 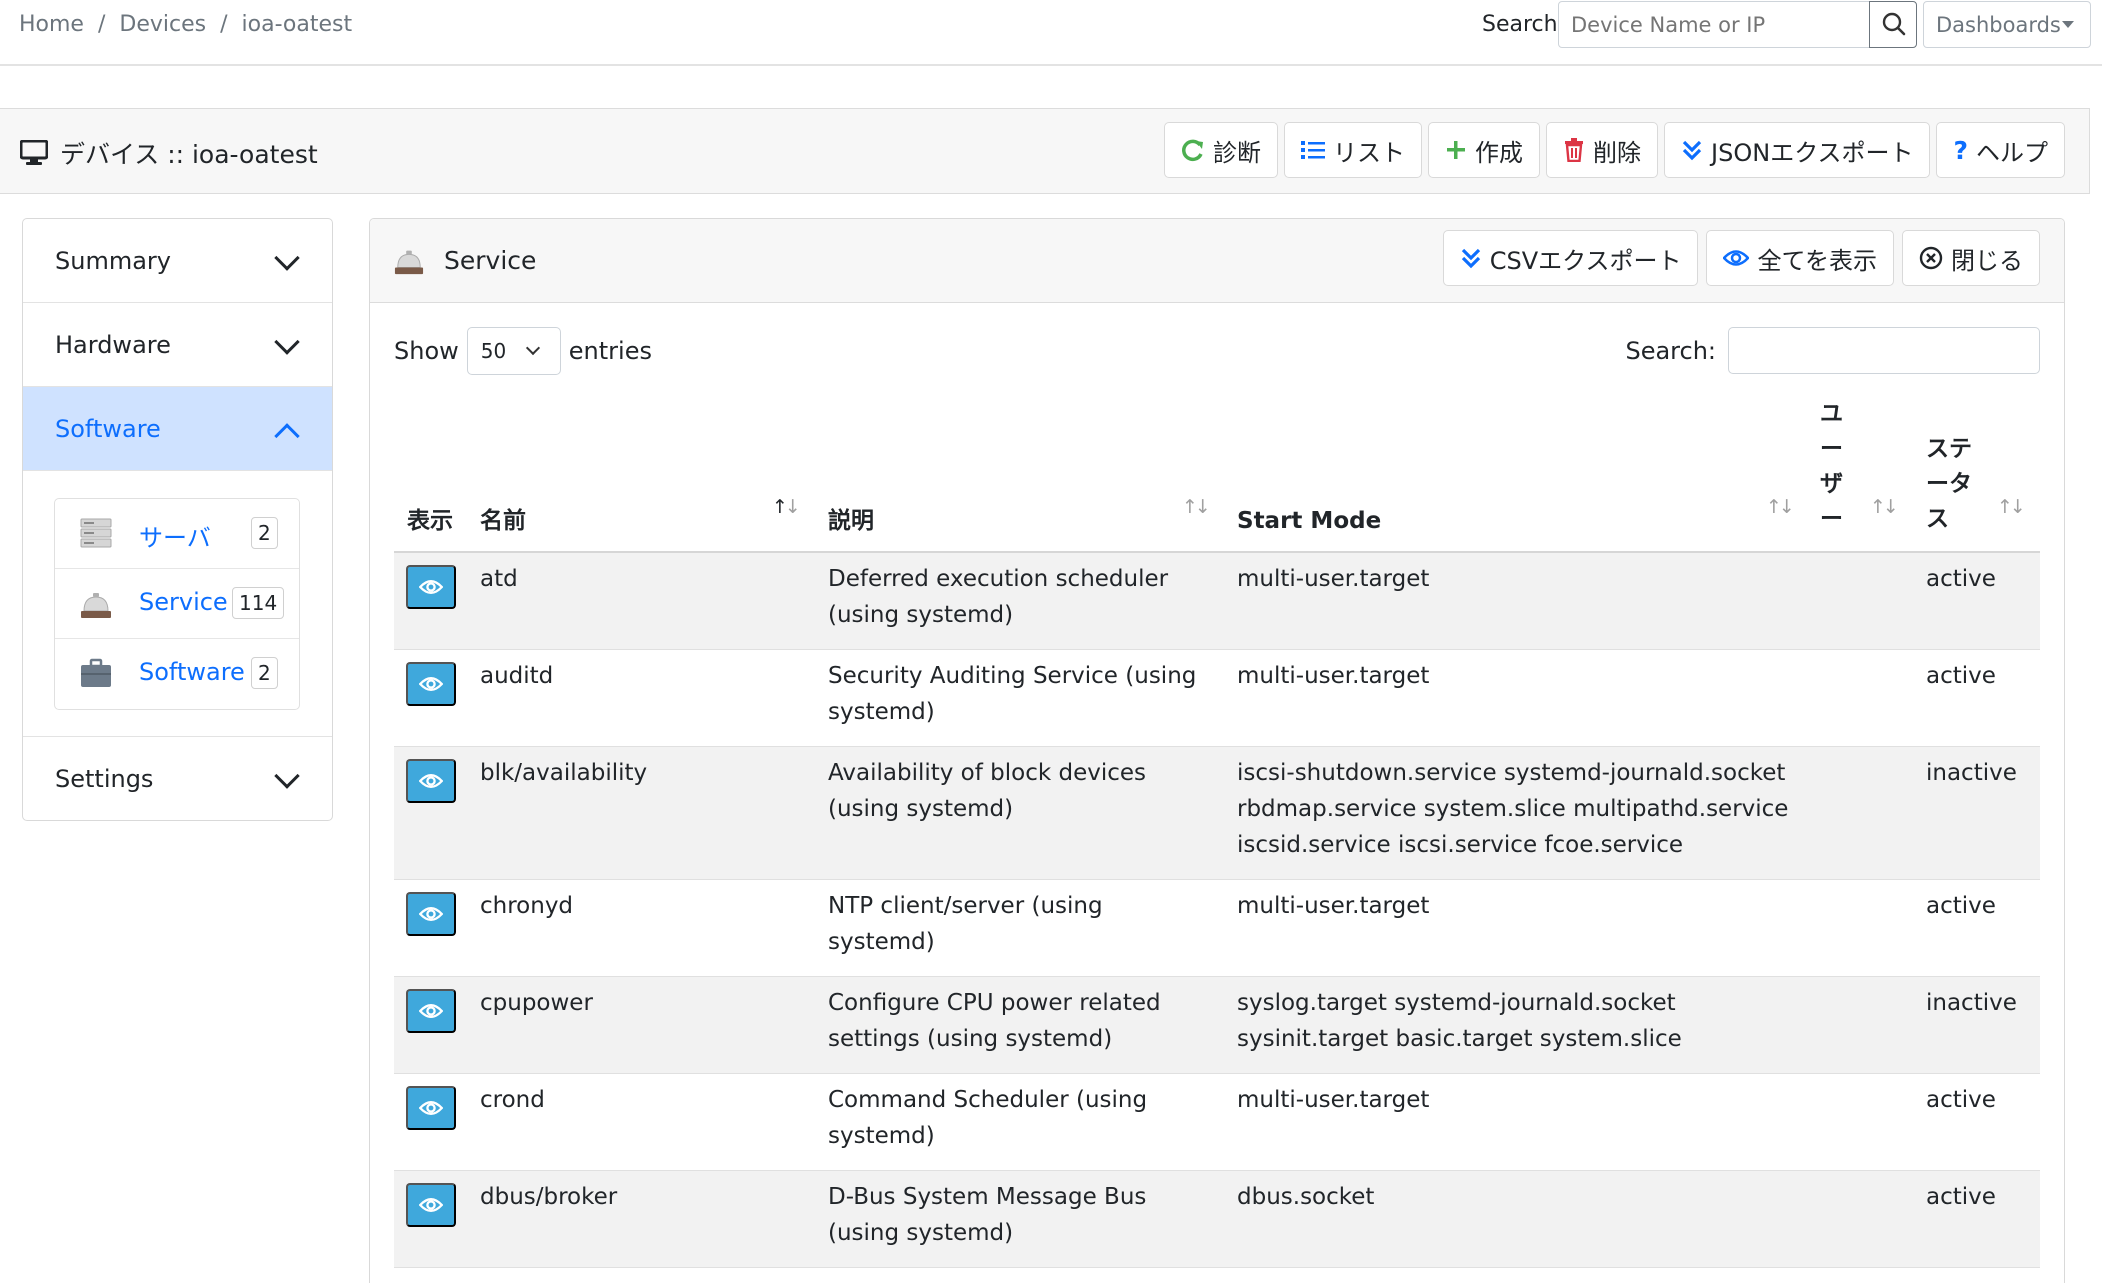 I want to click on table-search-control: Search:, so click(x=1832, y=350).